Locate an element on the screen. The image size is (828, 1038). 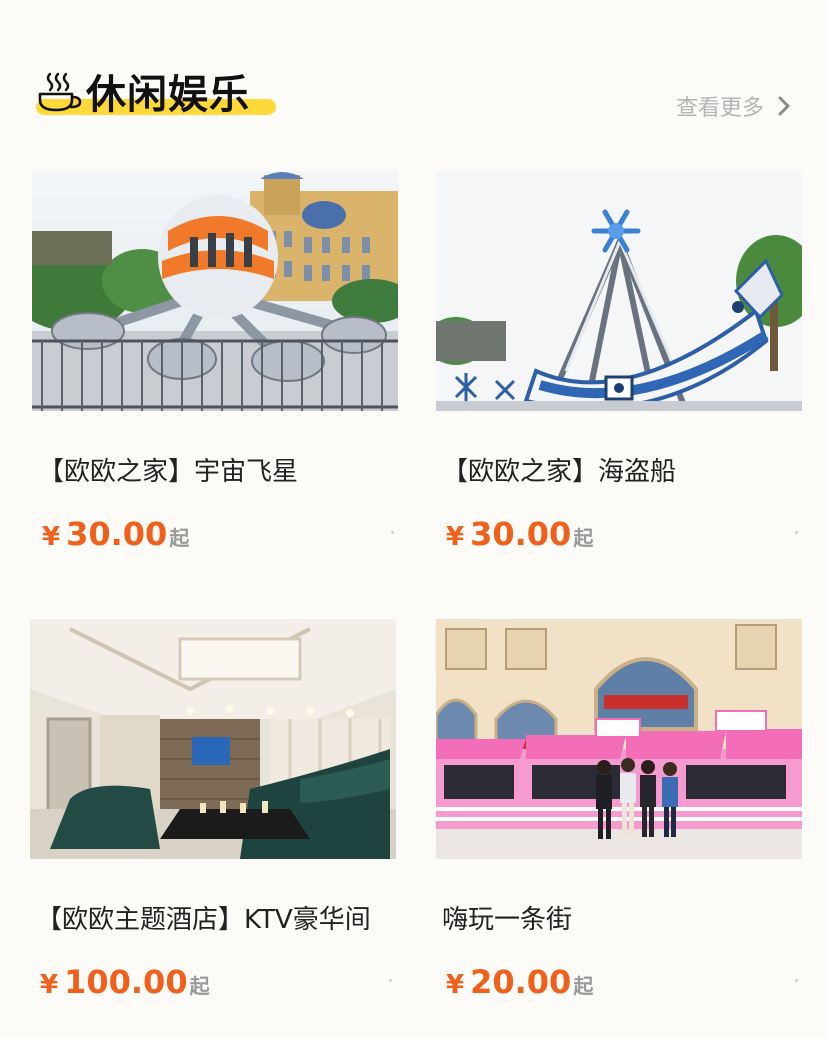
product-image-octopus-ride is located at coordinates (215, 291).